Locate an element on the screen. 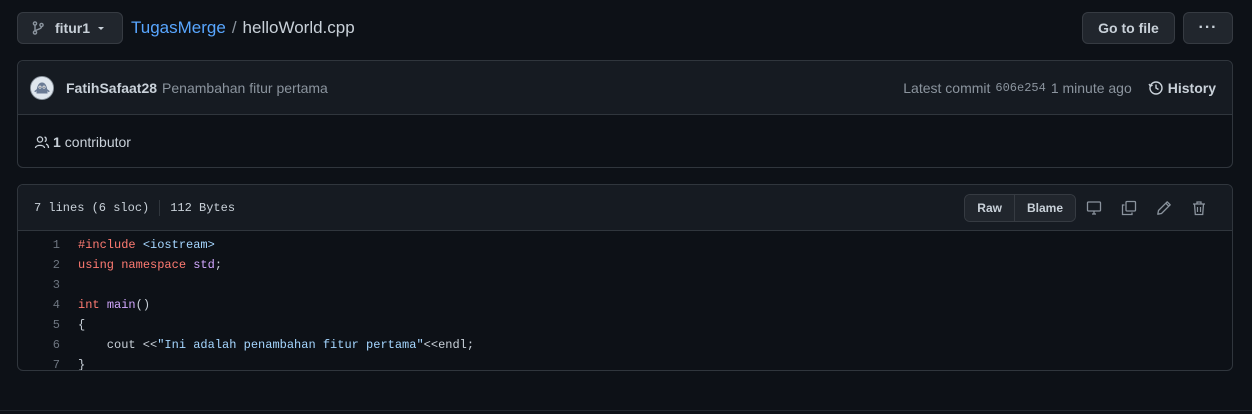  pencil-icon is located at coordinates (1163, 207).